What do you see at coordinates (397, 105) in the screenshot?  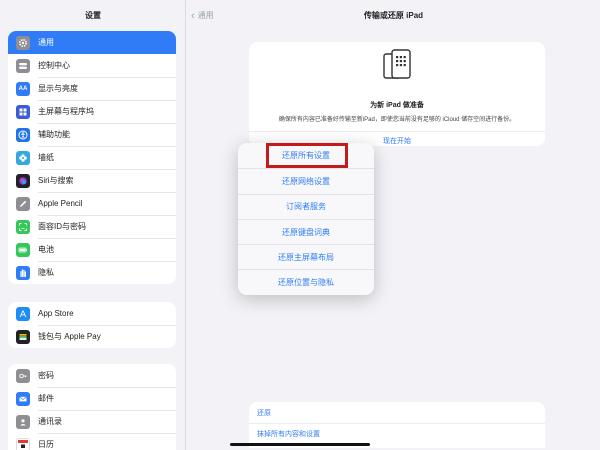 I see `prepare-card-title: 为新 iPad 做准备` at bounding box center [397, 105].